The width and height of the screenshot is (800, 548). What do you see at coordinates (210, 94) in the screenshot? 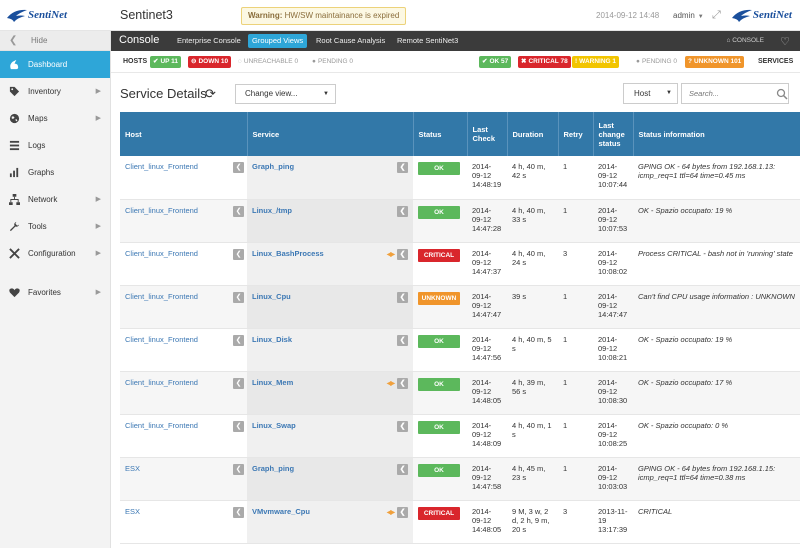
I see `refresh-icon: ⟳` at bounding box center [210, 94].